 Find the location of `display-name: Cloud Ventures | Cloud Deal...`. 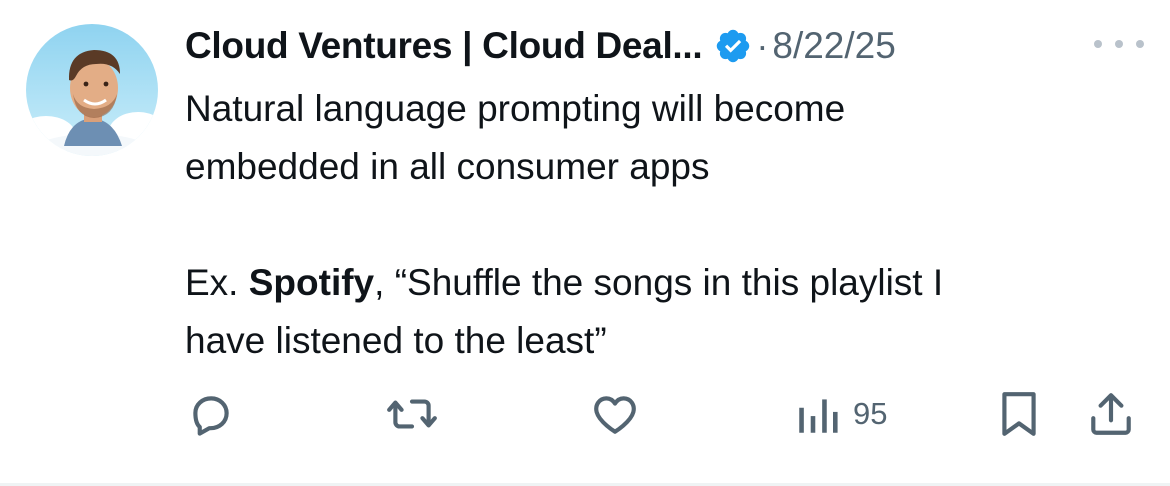

display-name: Cloud Ventures | Cloud Deal... is located at coordinates (444, 46).